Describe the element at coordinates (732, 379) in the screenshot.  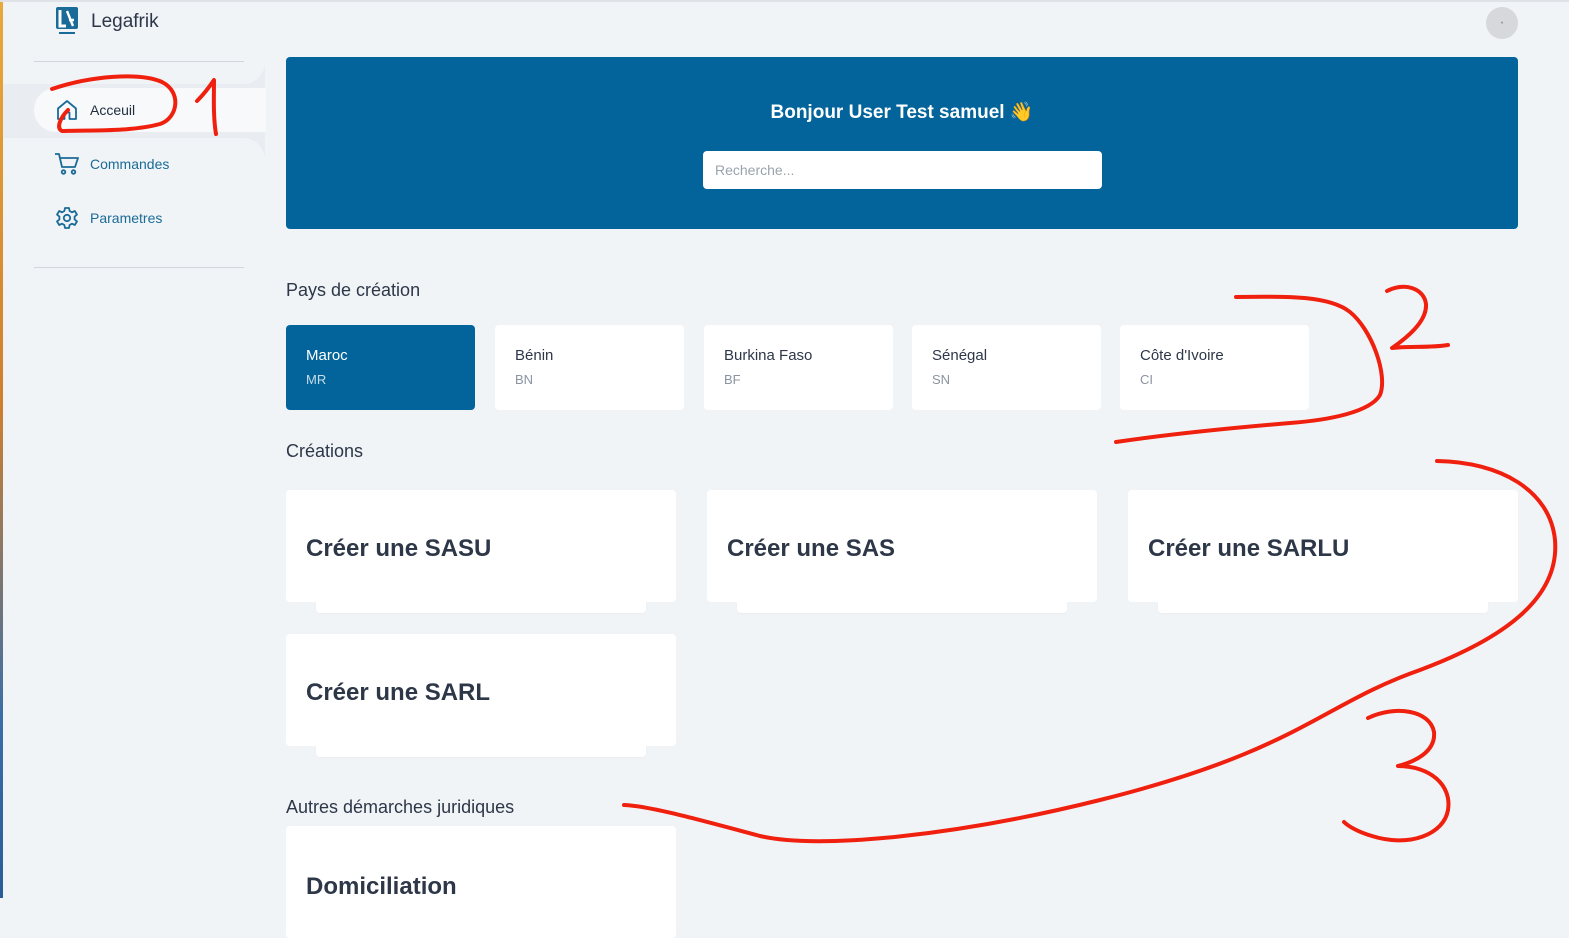
I see `country-code: BF` at that location.